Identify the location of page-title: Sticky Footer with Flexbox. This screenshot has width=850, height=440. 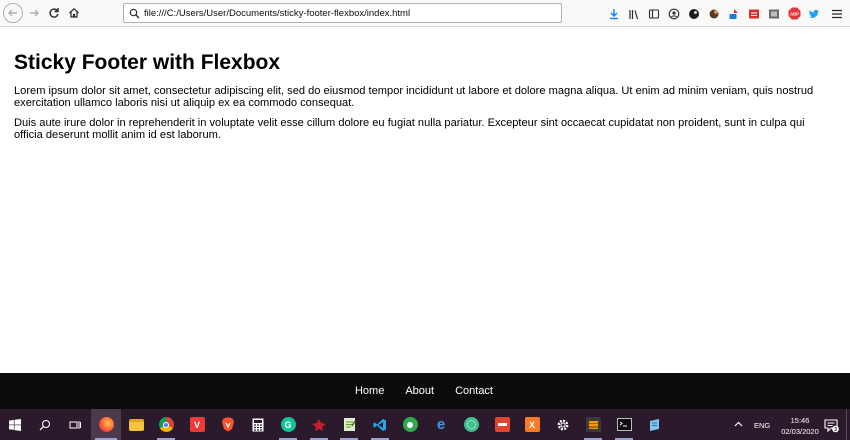
(147, 62).